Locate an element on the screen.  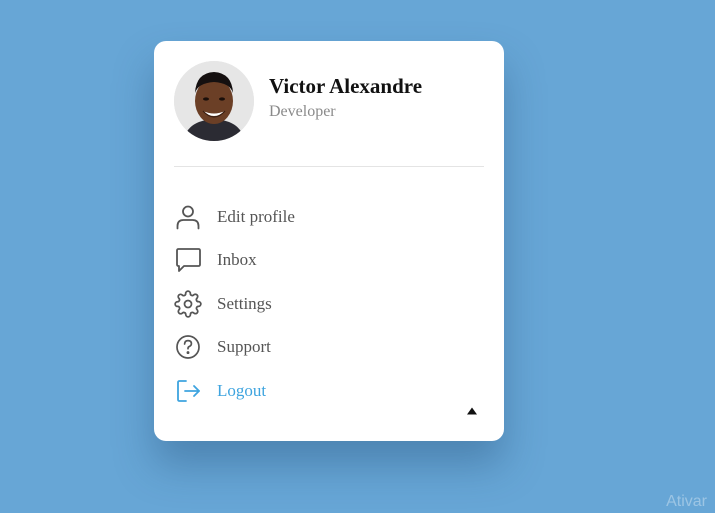
divider is located at coordinates (329, 166).